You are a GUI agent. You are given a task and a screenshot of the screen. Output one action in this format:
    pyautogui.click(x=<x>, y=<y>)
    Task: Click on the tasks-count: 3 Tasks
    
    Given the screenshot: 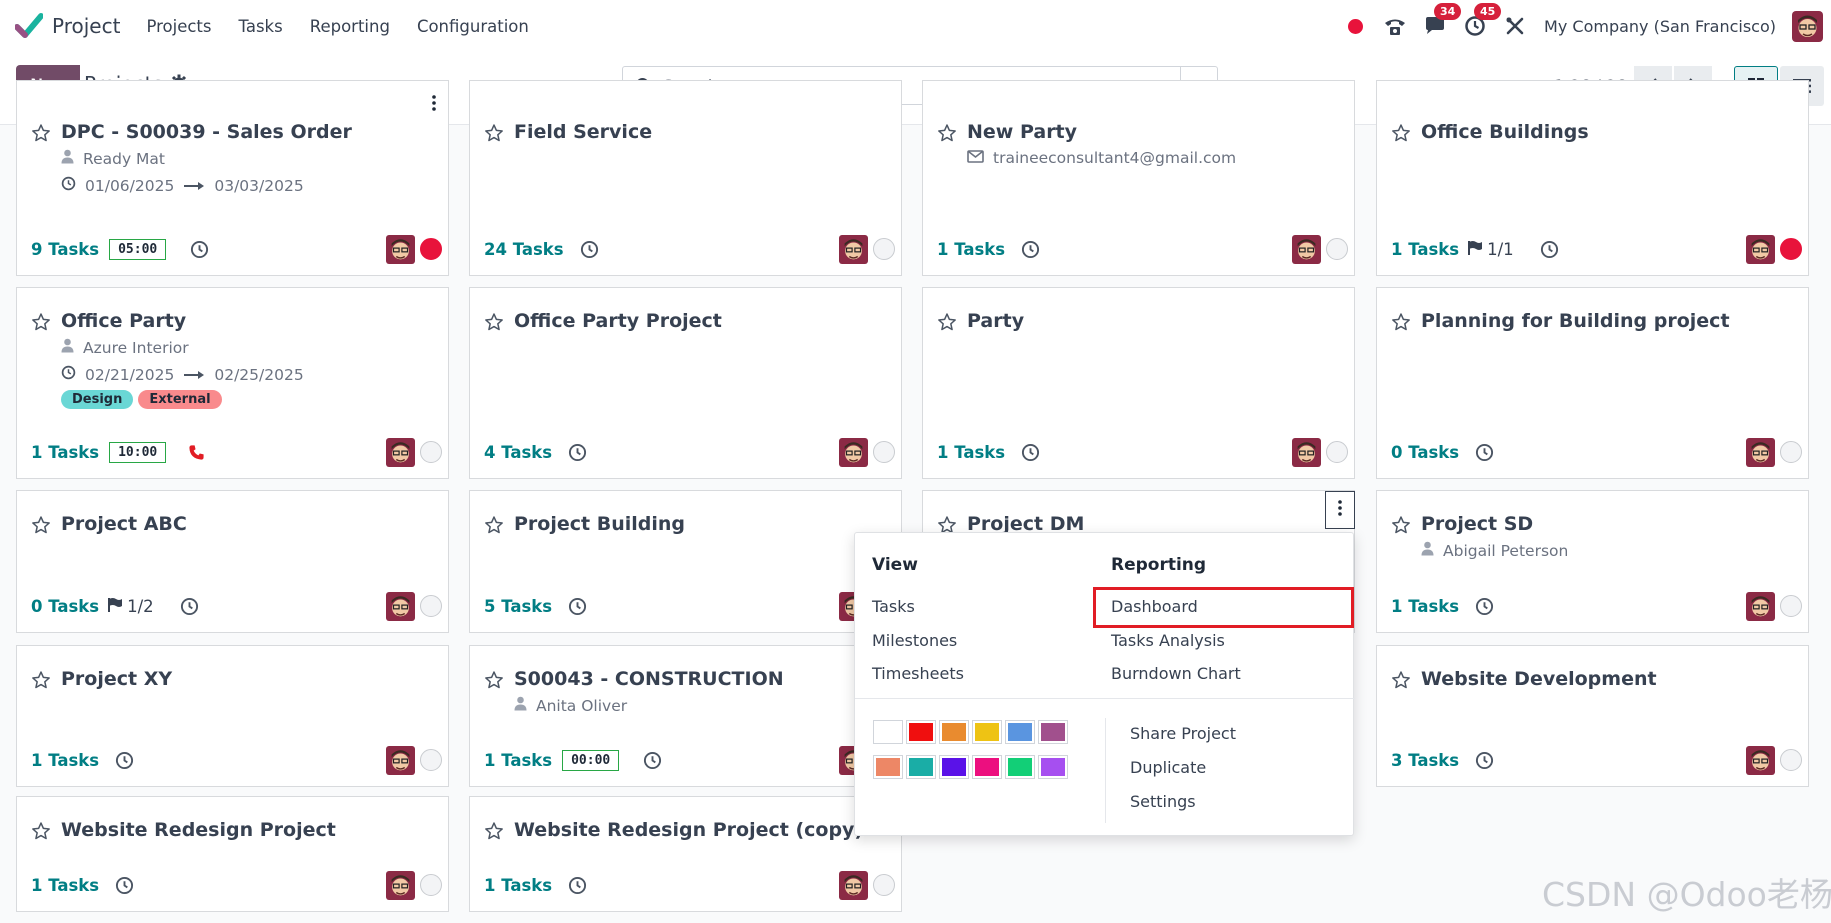 What is the action you would take?
    pyautogui.click(x=1425, y=760)
    